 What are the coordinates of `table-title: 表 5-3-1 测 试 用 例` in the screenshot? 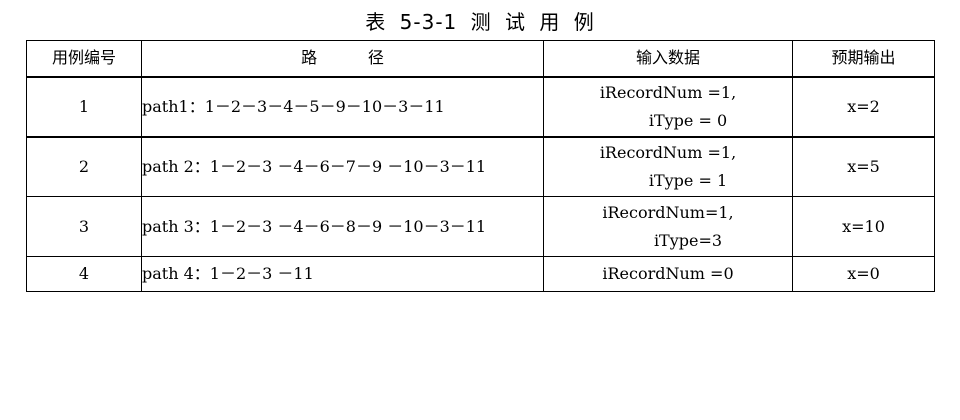 It's located at (480, 22).